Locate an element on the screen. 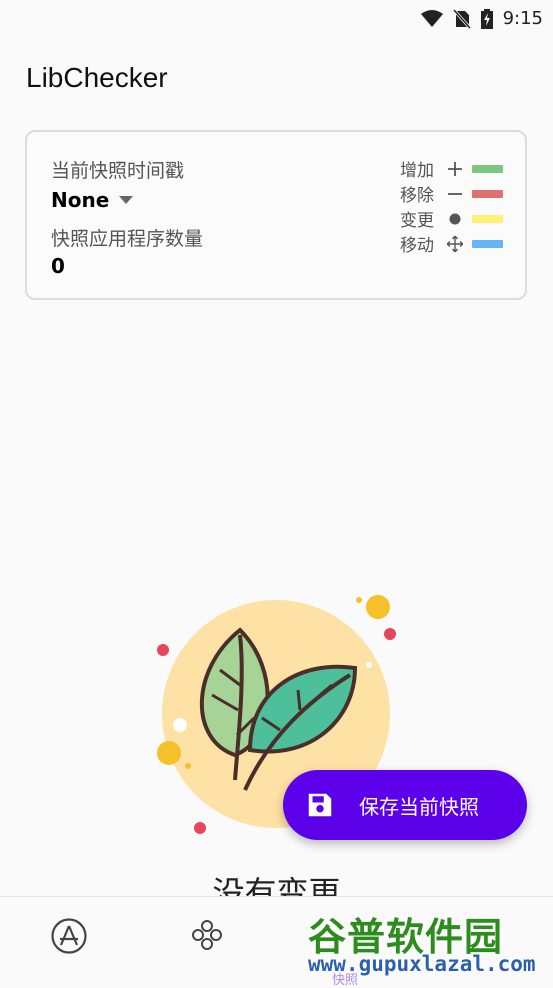 Image resolution: width=553 pixels, height=988 pixels. wifi-icon is located at coordinates (431, 18).